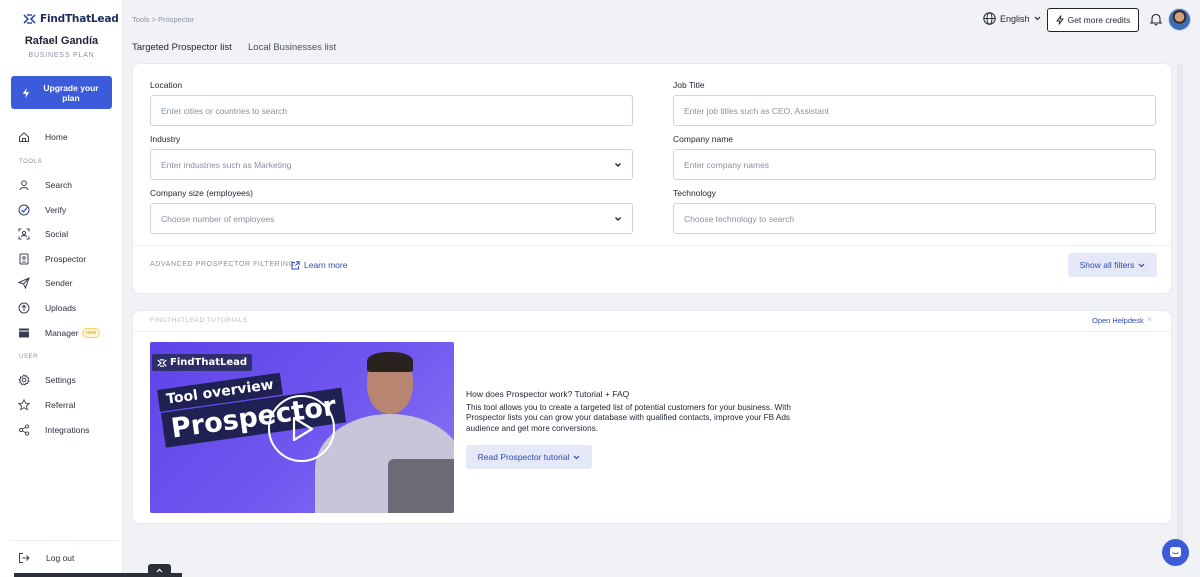 Image resolution: width=1200 pixels, height=577 pixels. What do you see at coordinates (292, 47) in the screenshot?
I see `tab-local-businesses-list: Local Businesses list` at bounding box center [292, 47].